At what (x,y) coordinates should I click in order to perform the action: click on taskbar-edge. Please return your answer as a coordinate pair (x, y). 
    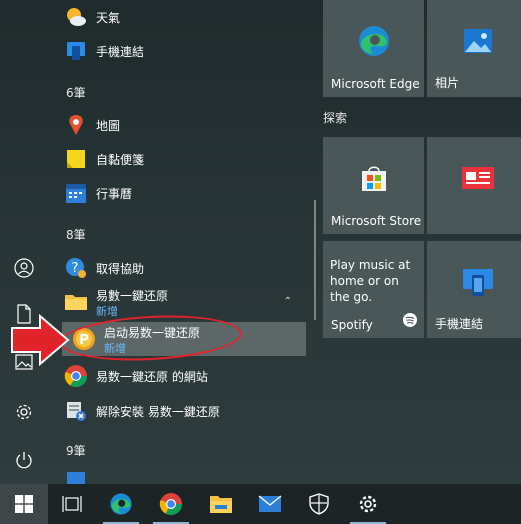
    Looking at the image, I should click on (121, 504).